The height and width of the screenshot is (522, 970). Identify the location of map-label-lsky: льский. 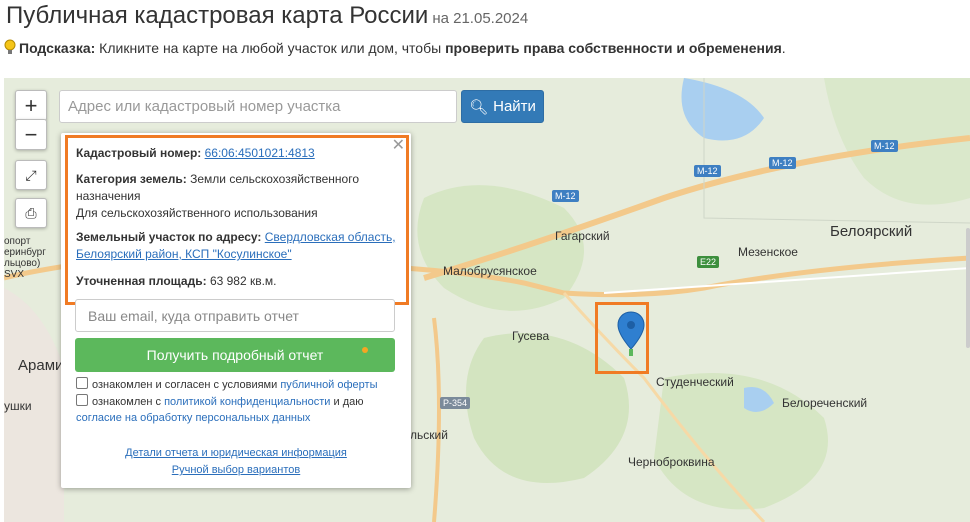
(429, 435).